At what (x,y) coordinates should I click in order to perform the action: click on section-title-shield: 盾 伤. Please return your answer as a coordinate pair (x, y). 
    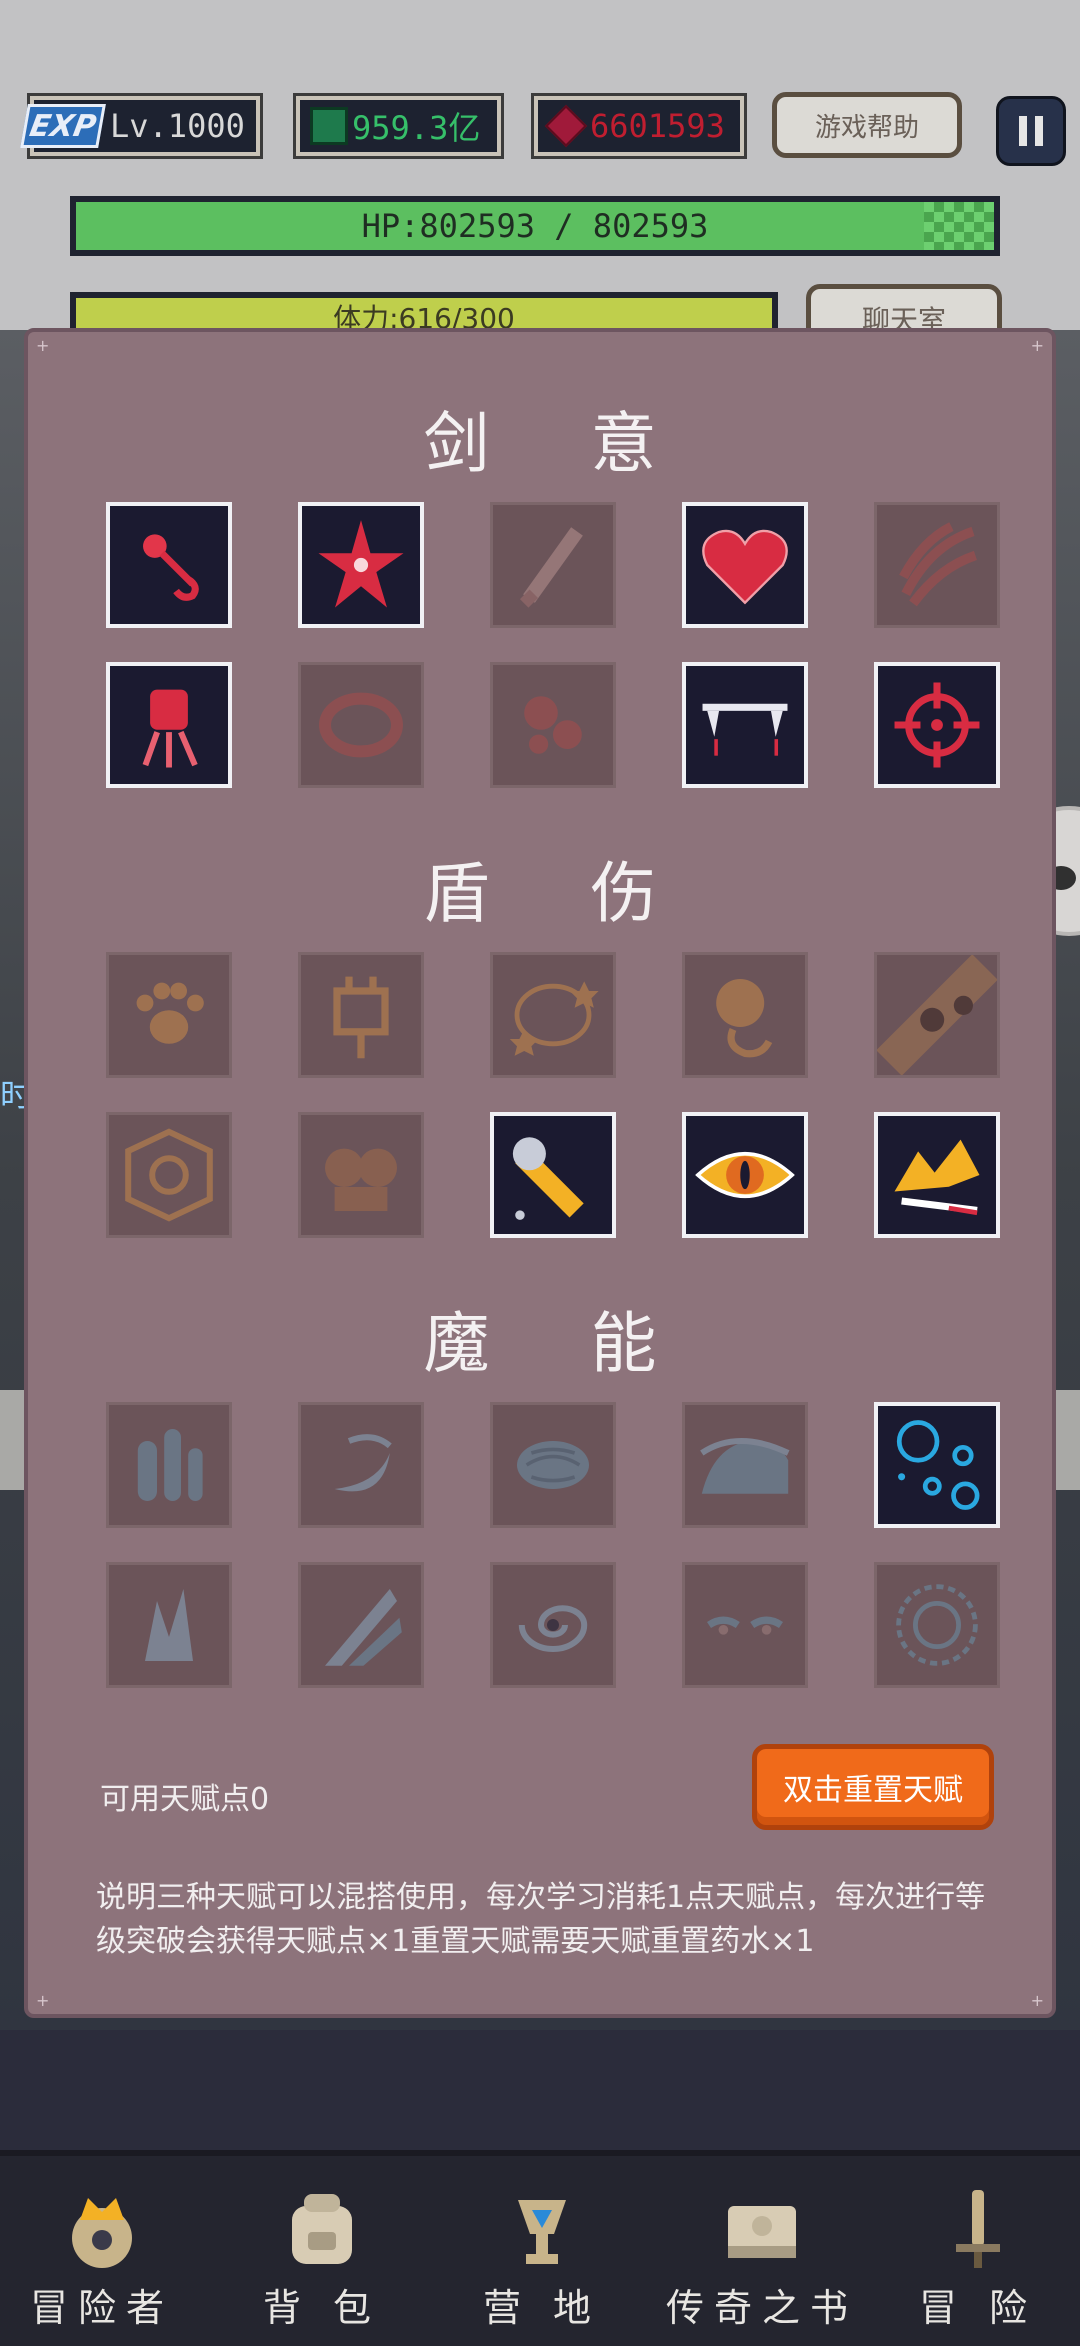
    Looking at the image, I should click on (560, 893).